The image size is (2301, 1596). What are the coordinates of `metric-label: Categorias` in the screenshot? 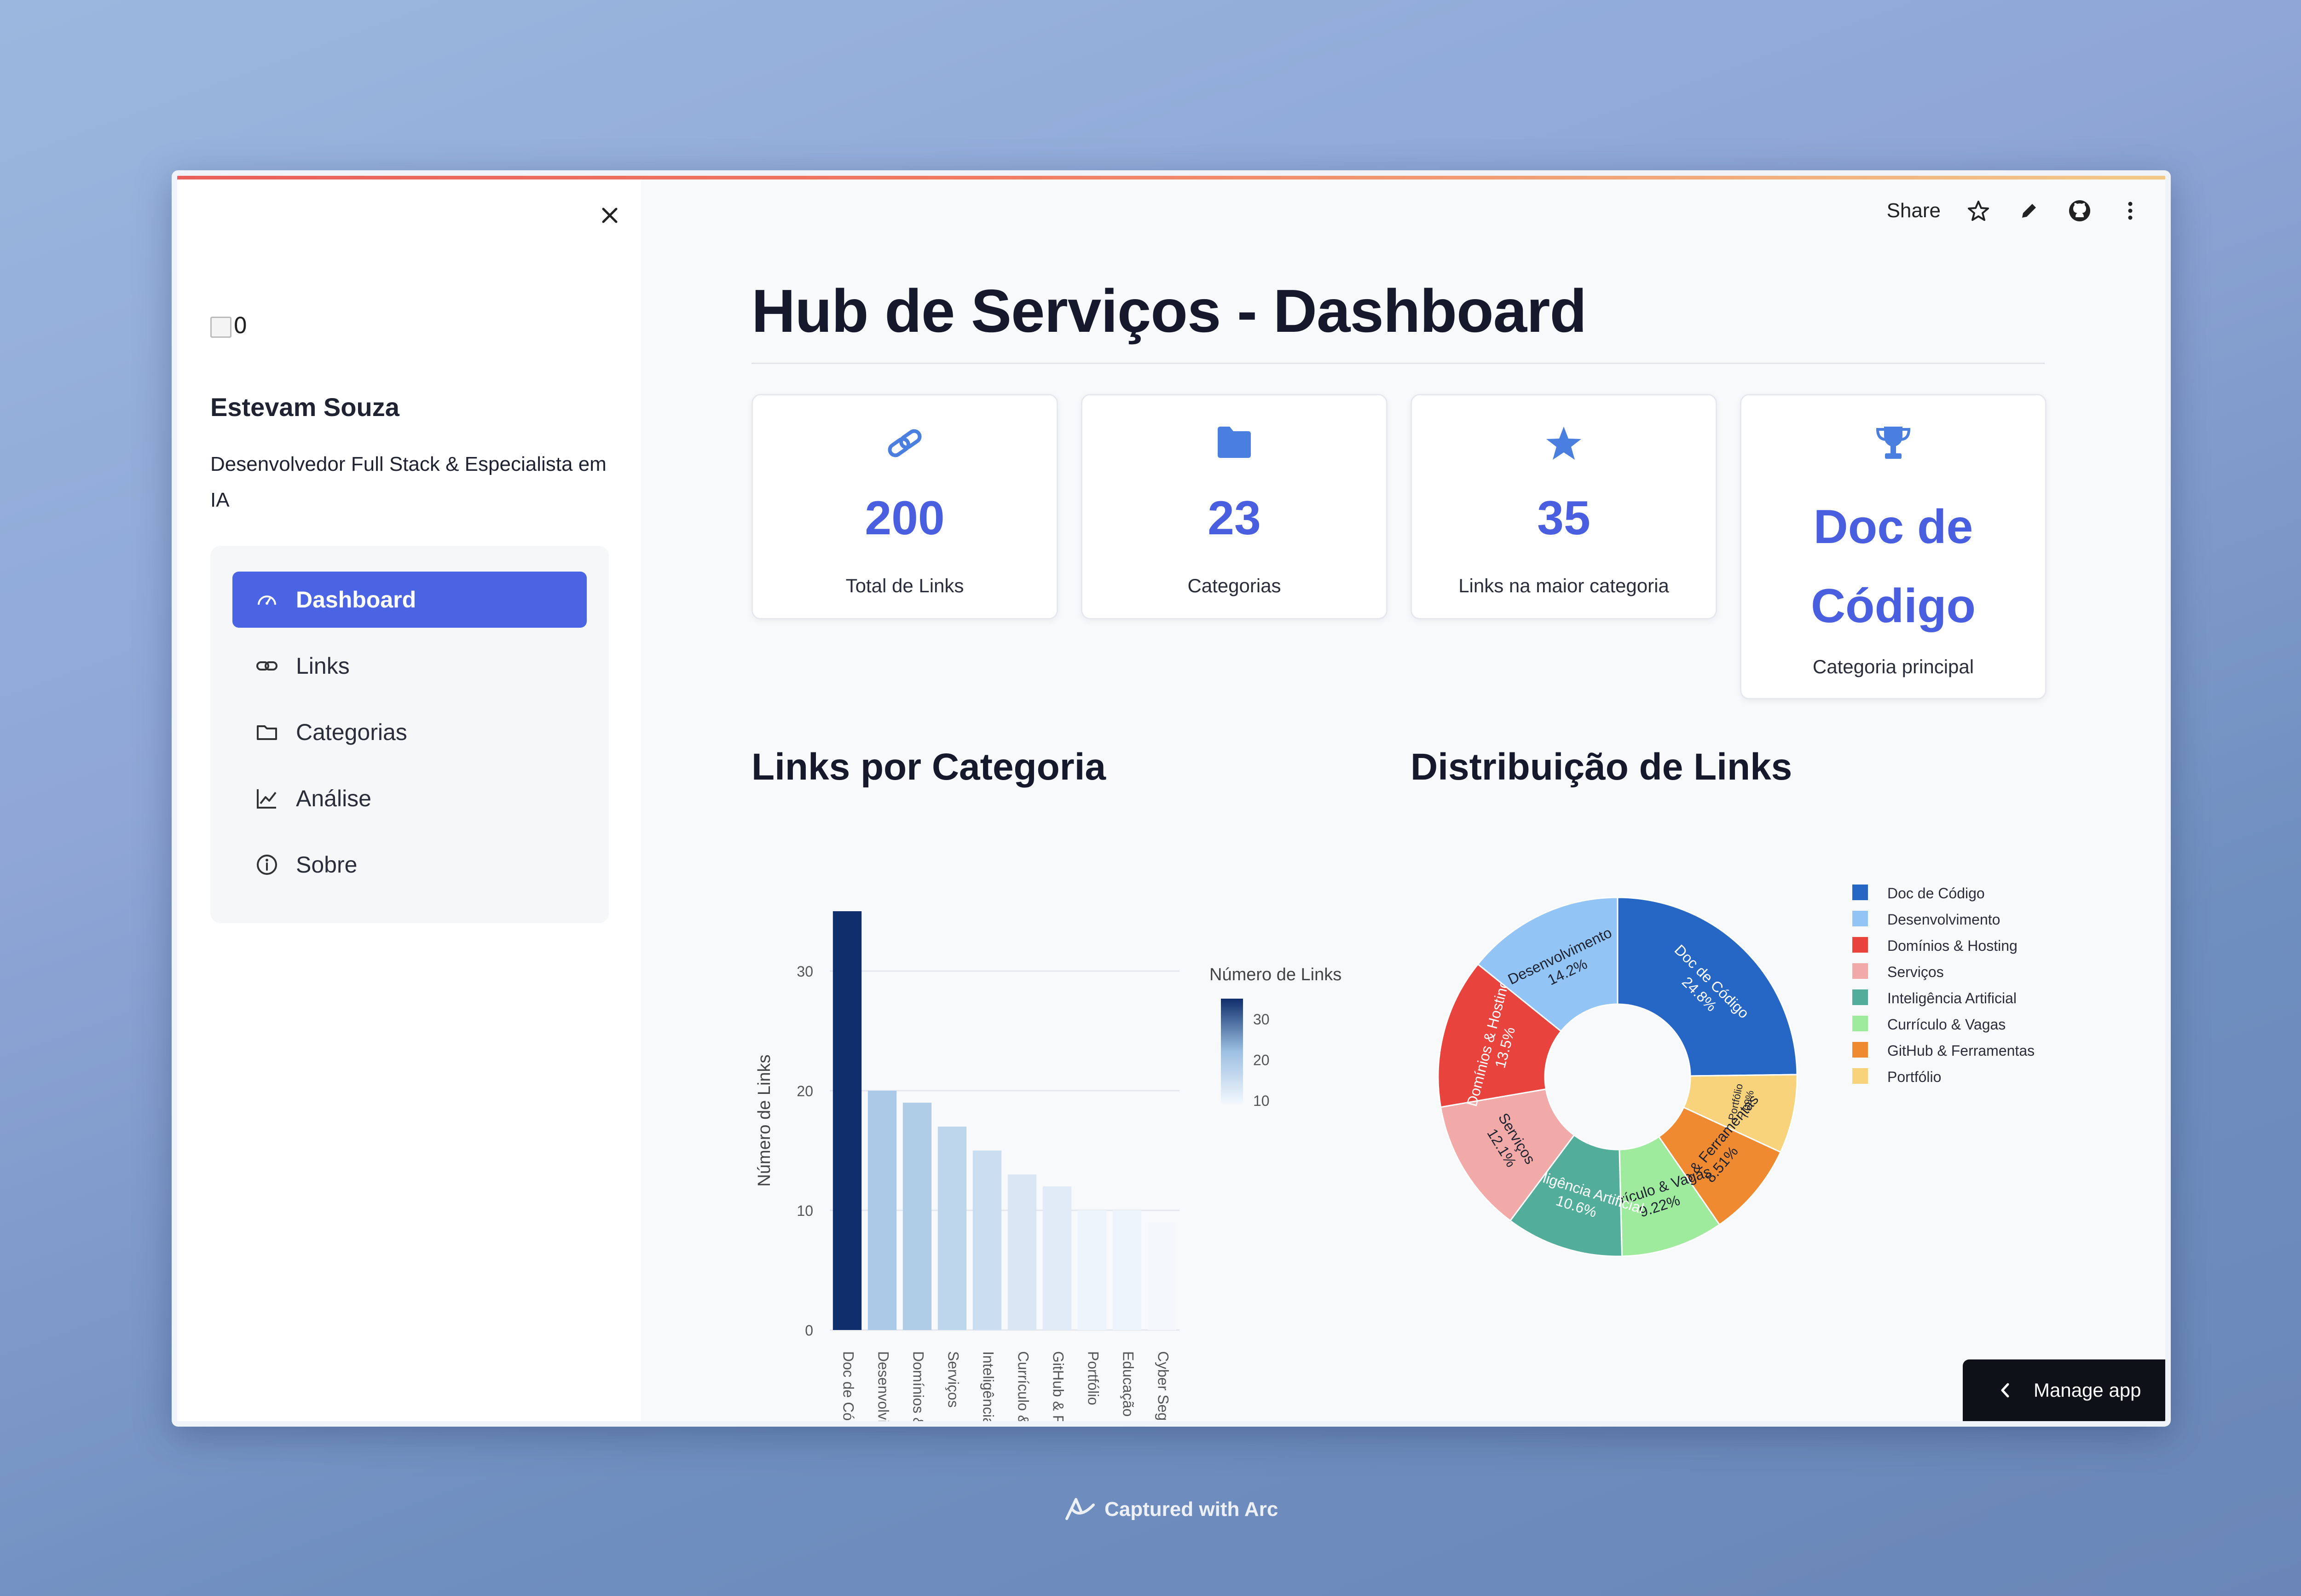 It's located at (1234, 586).